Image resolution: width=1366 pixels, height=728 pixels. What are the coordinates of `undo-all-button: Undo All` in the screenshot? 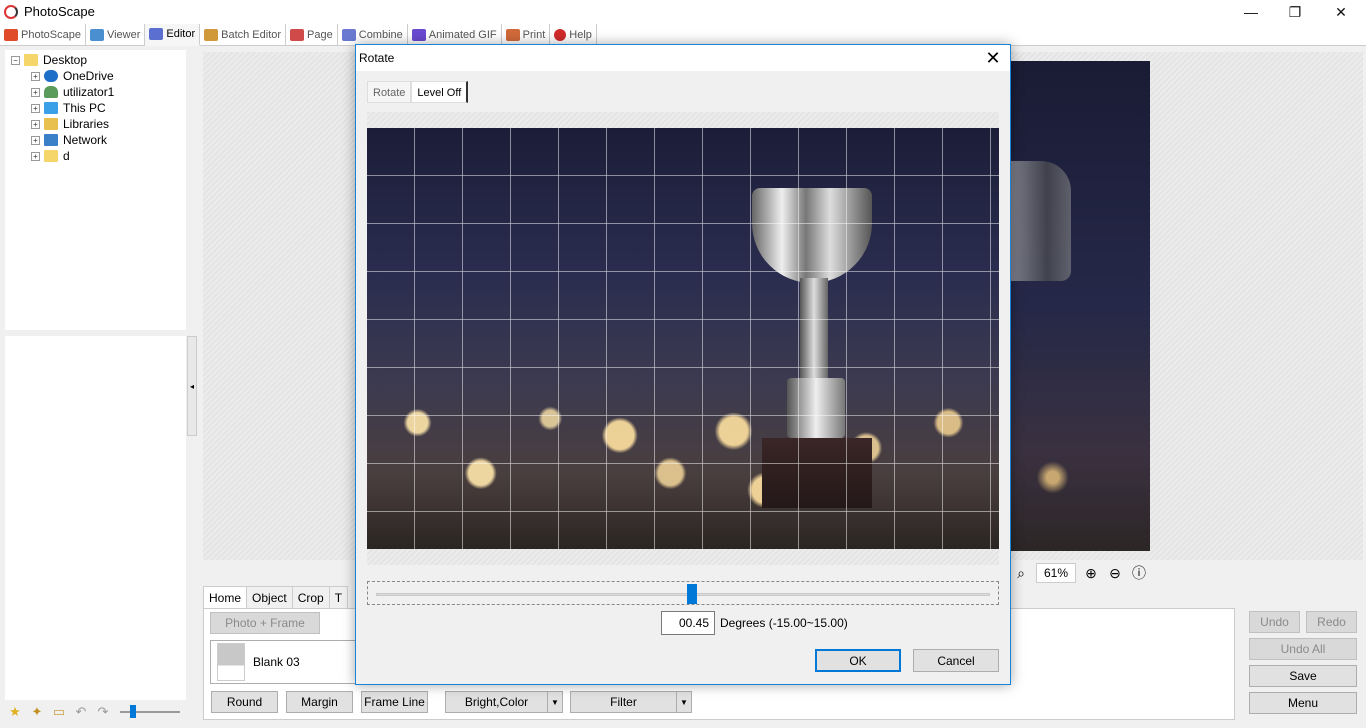 It's located at (1303, 649).